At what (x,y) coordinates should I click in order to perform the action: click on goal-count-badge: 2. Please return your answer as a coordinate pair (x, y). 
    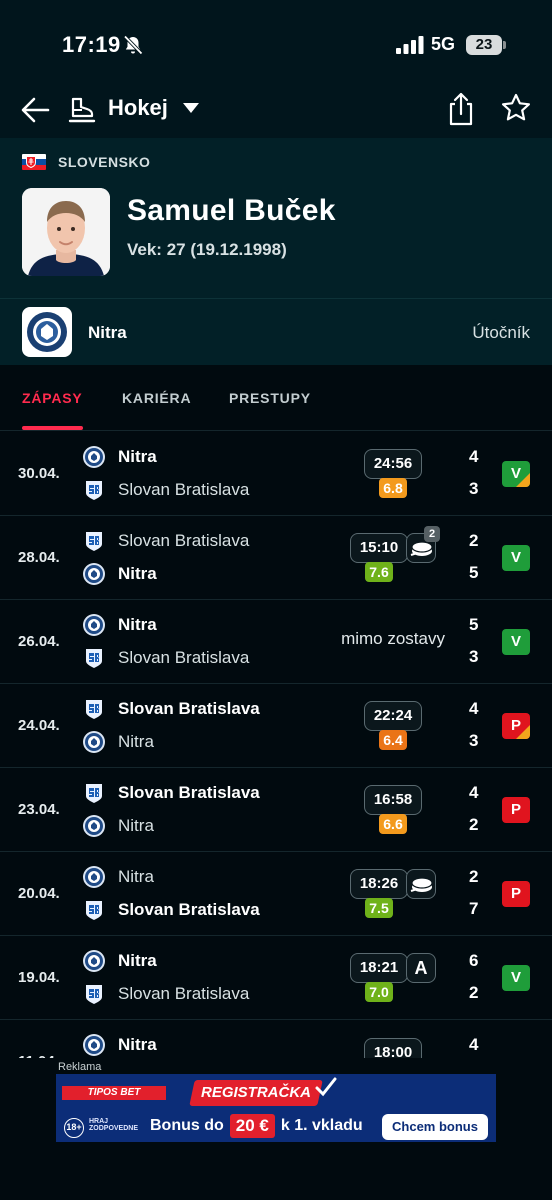
    Looking at the image, I should click on (432, 534).